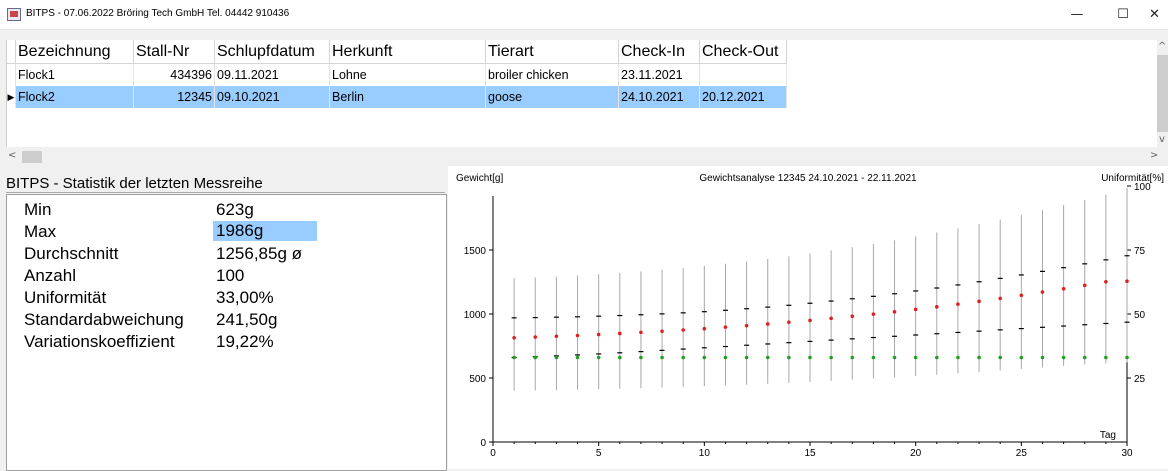 The width and height of the screenshot is (1168, 471). Describe the element at coordinates (1142, 187) in the screenshot. I see `y2-tick-label: 100` at that location.